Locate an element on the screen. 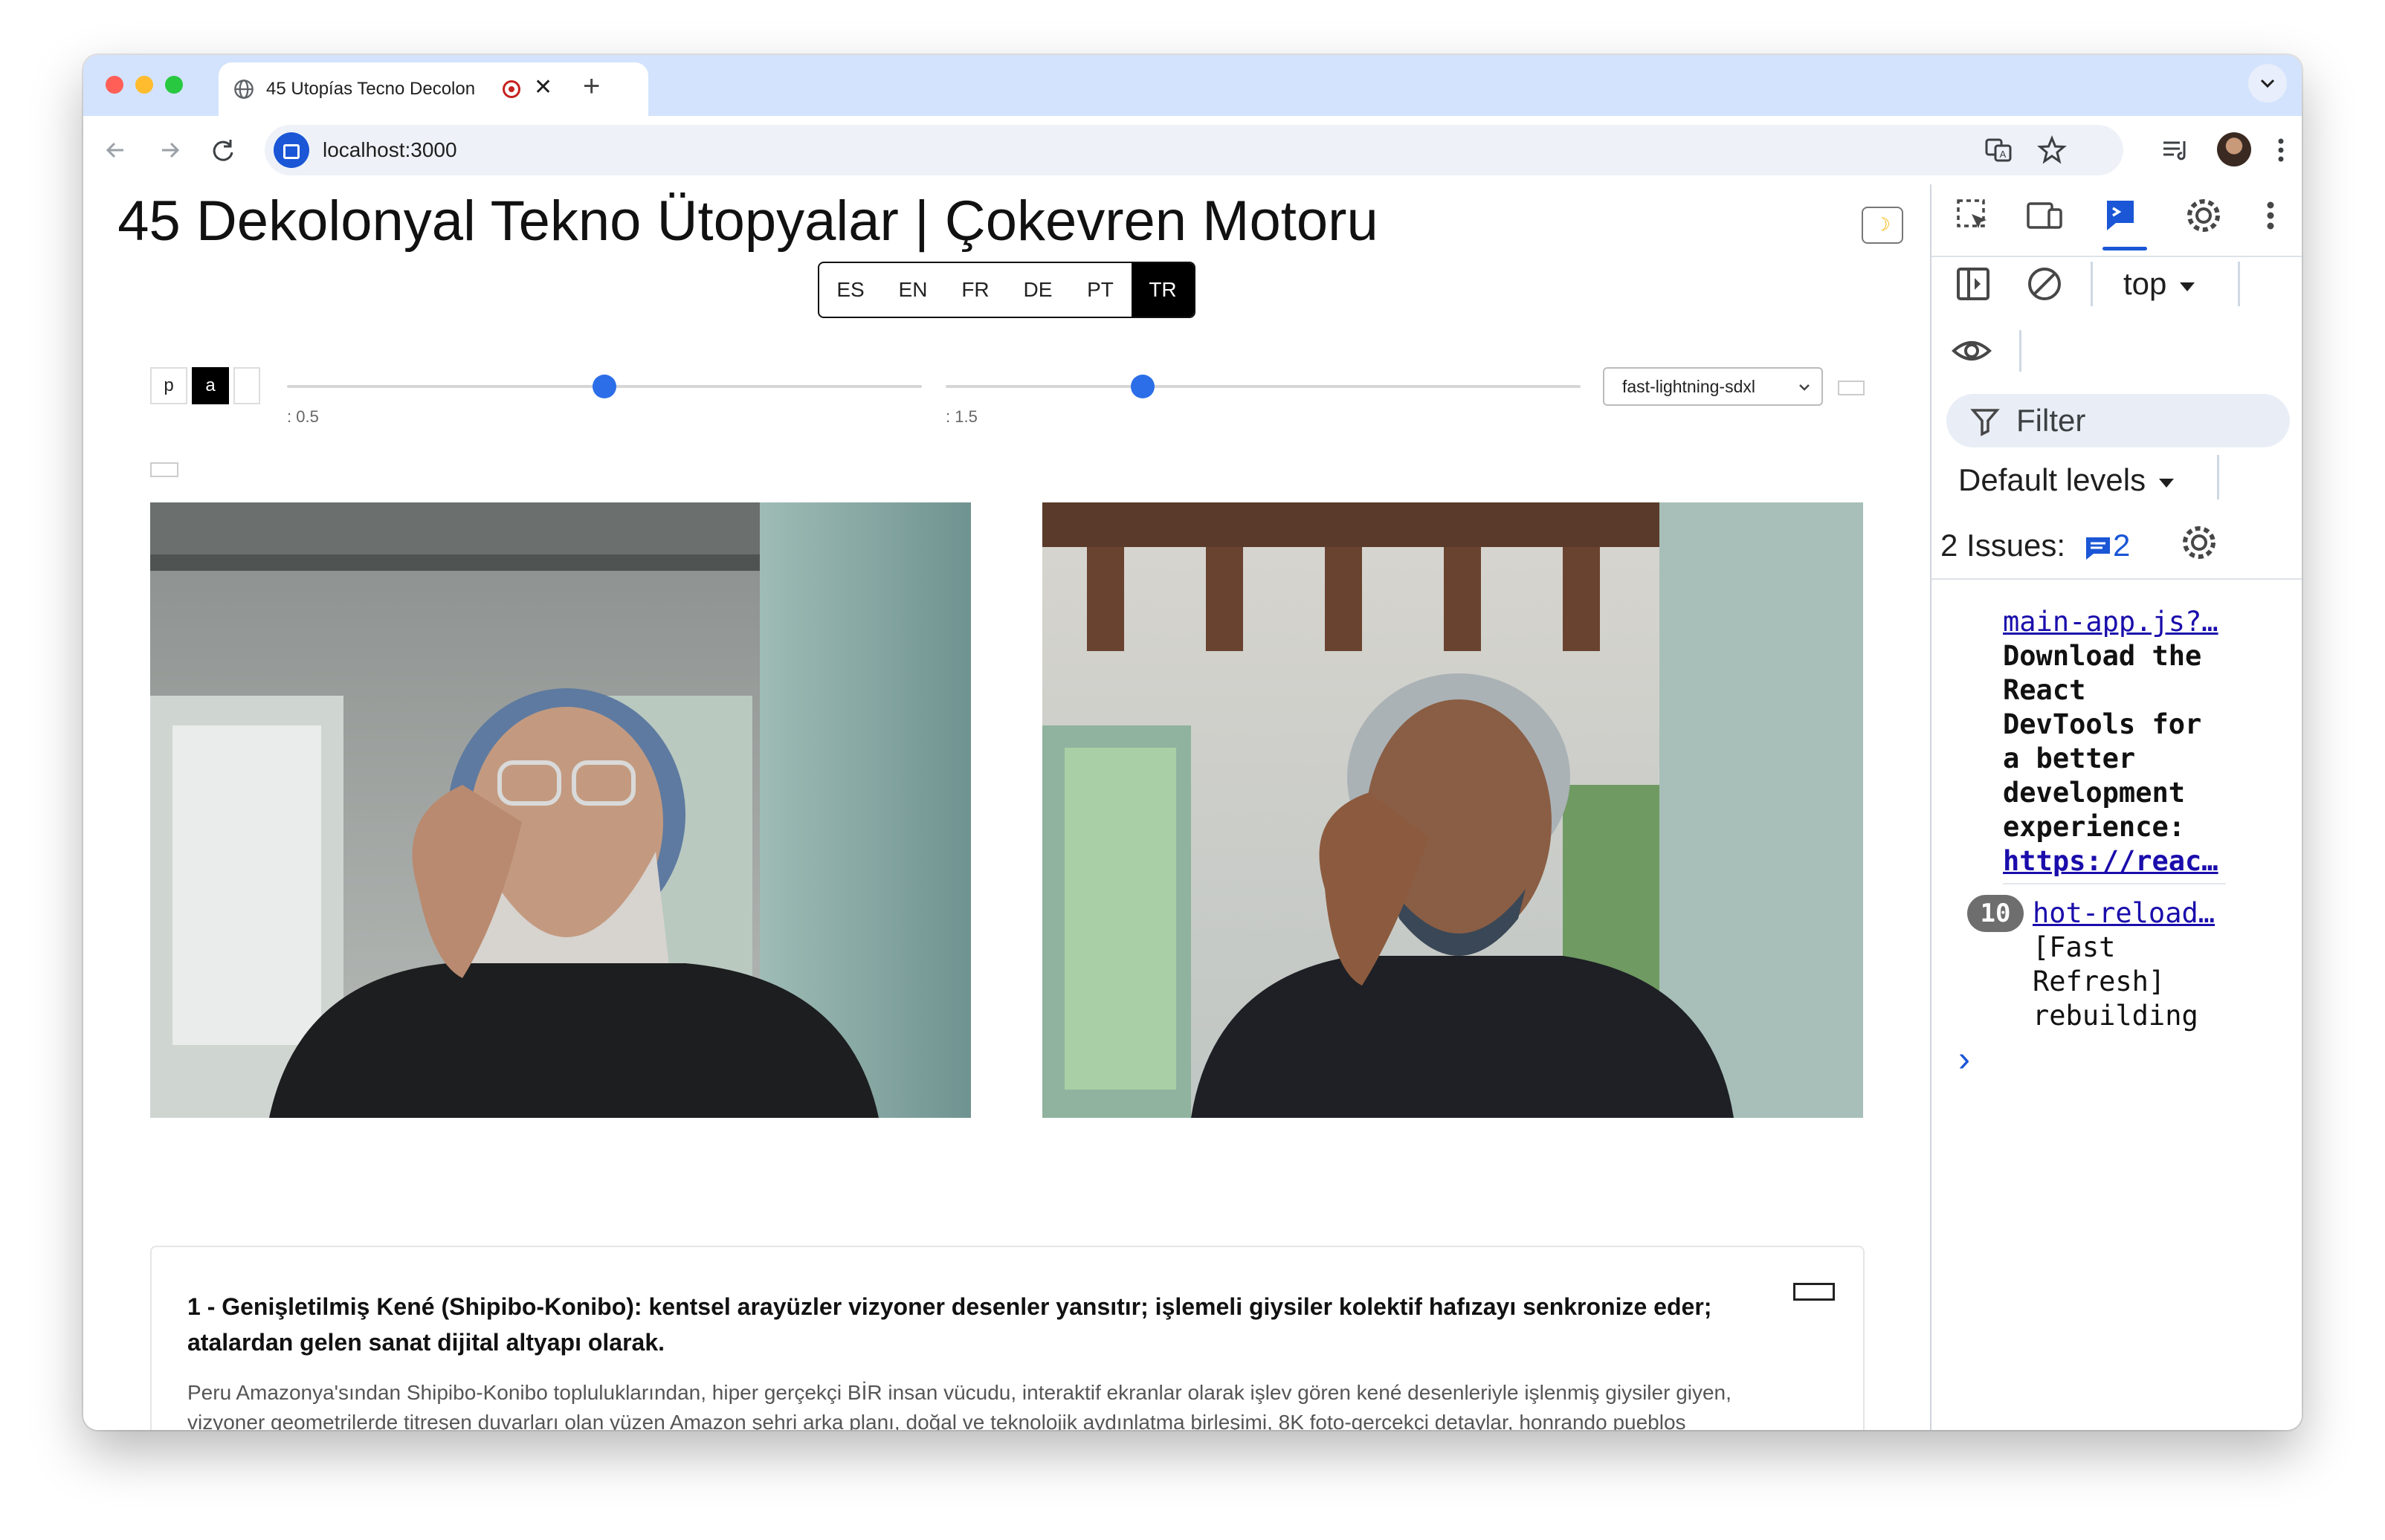 This screenshot has height=1540, width=2385. slider-label: : 0.5 is located at coordinates (303, 416).